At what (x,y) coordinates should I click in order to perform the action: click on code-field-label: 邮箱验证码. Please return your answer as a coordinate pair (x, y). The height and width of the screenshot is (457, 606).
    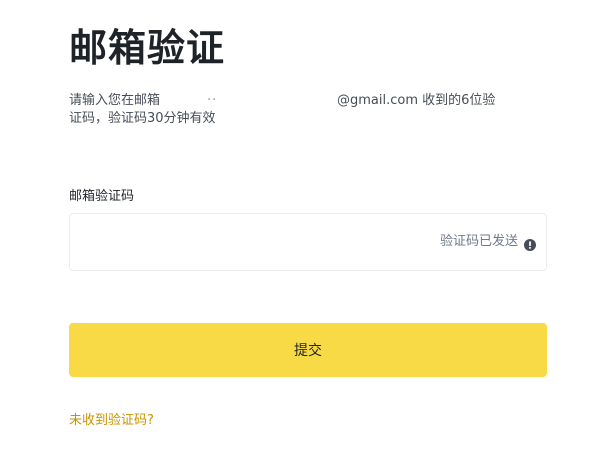
    Looking at the image, I should click on (102, 196).